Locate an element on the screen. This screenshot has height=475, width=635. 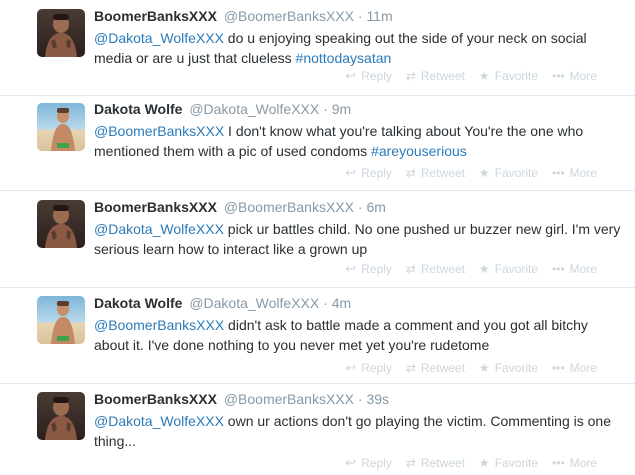
tweet-timestamp: 4m is located at coordinates (341, 303).